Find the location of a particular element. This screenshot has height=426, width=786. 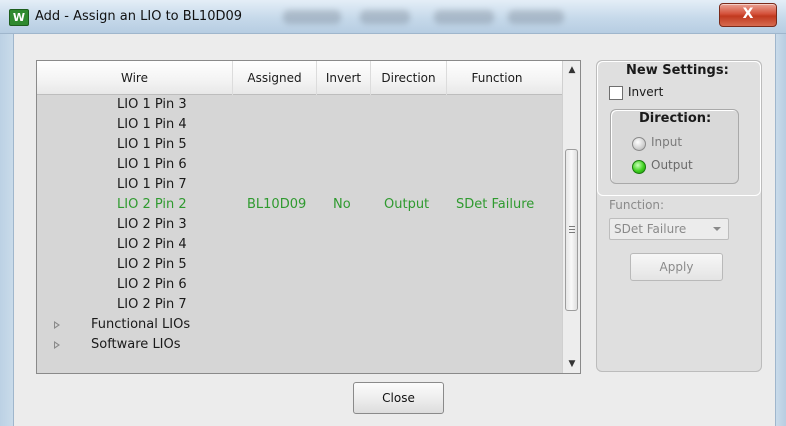

wire-cell: LIO 1 Pin 4 is located at coordinates (152, 124).